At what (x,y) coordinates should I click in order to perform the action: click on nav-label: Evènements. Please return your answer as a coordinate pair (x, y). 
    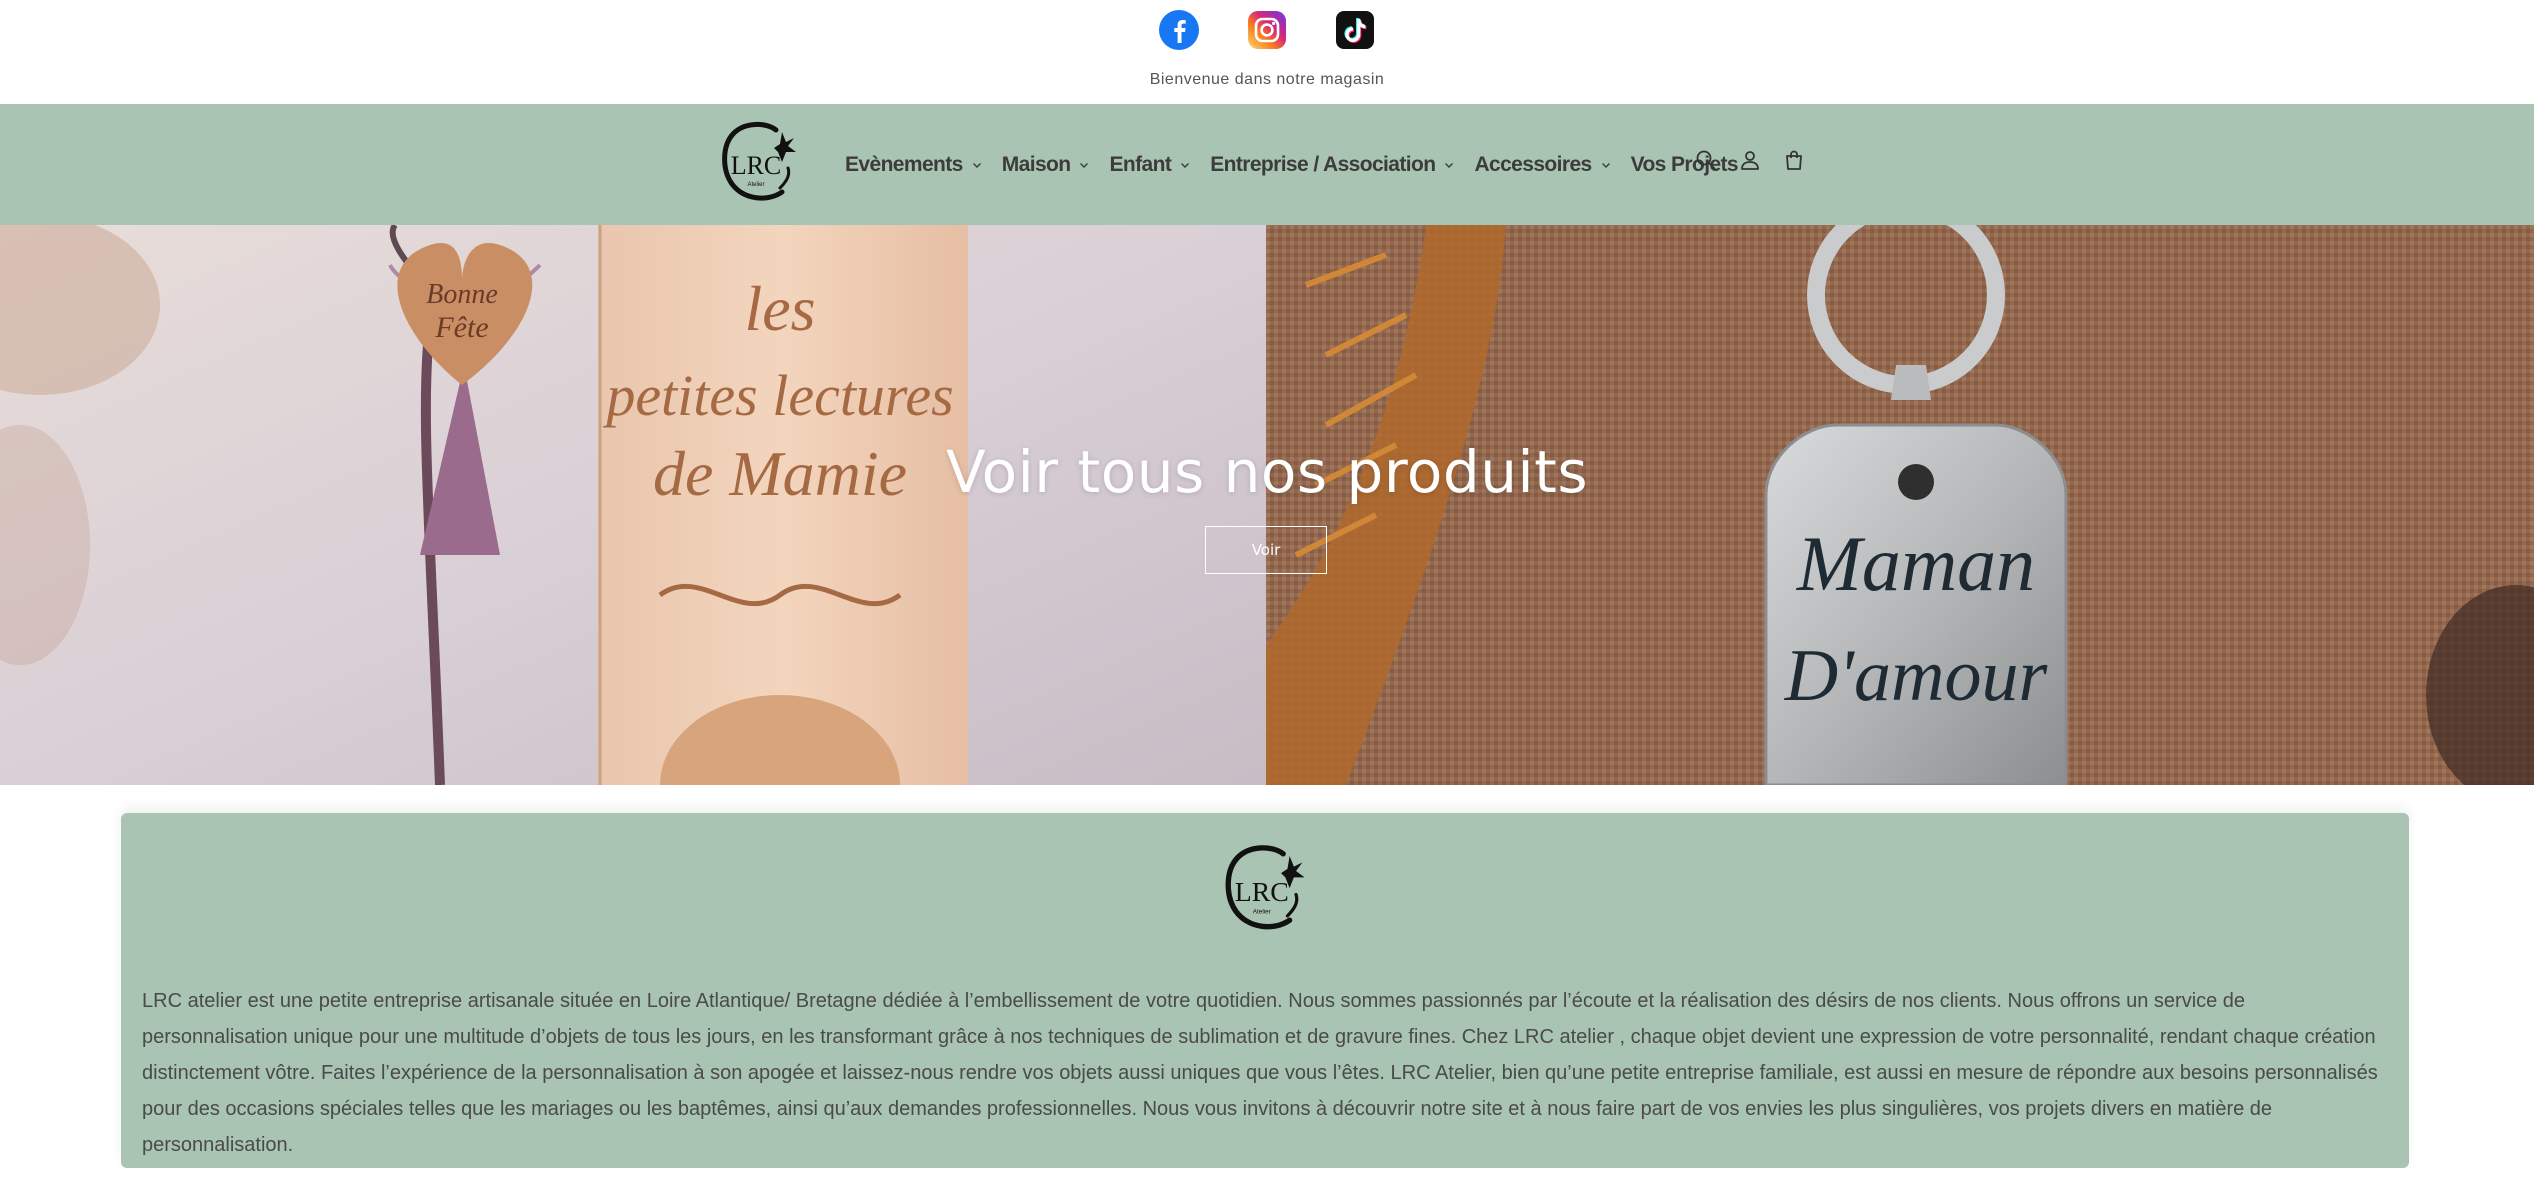
    Looking at the image, I should click on (904, 164).